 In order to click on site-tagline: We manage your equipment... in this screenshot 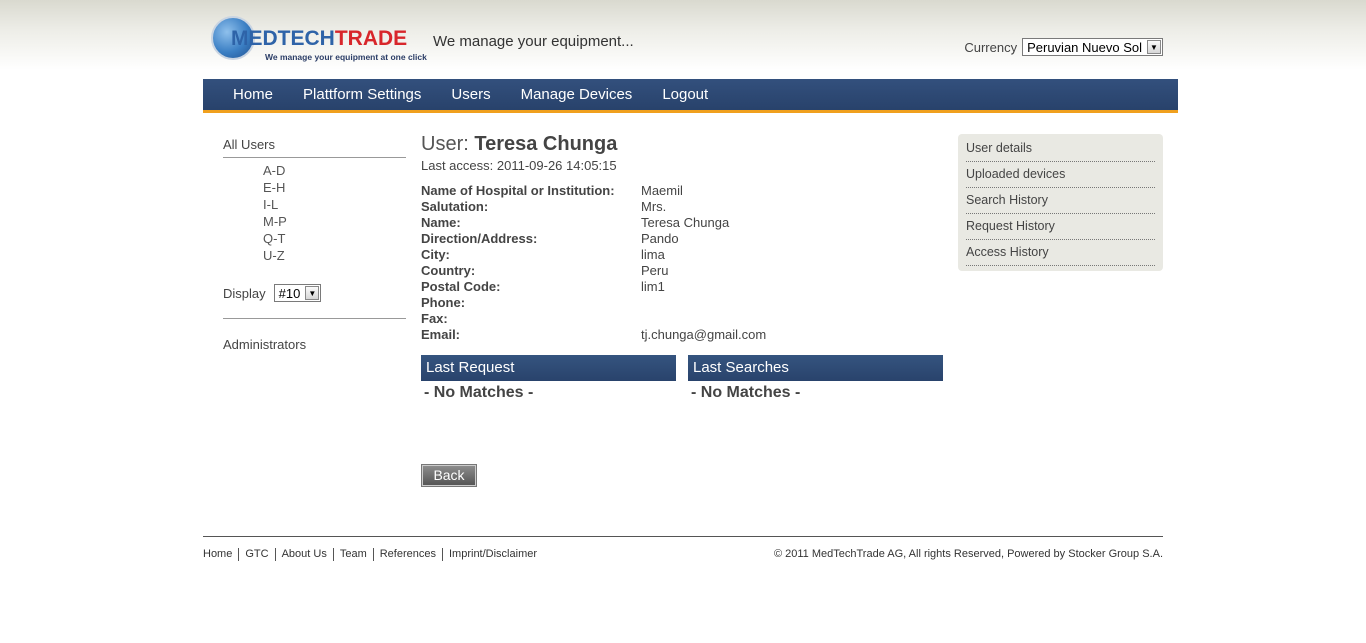, I will do `click(533, 41)`.